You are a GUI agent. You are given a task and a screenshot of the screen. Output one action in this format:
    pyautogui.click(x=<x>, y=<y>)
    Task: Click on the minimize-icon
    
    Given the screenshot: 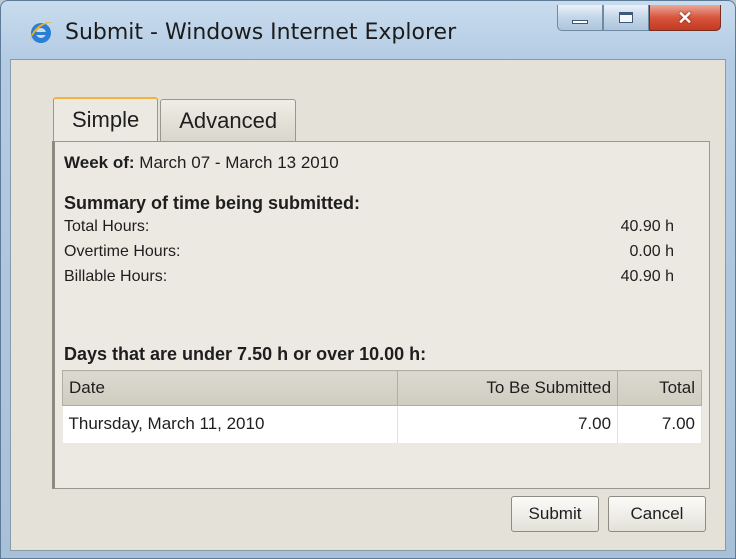 What is the action you would take?
    pyautogui.click(x=580, y=21)
    